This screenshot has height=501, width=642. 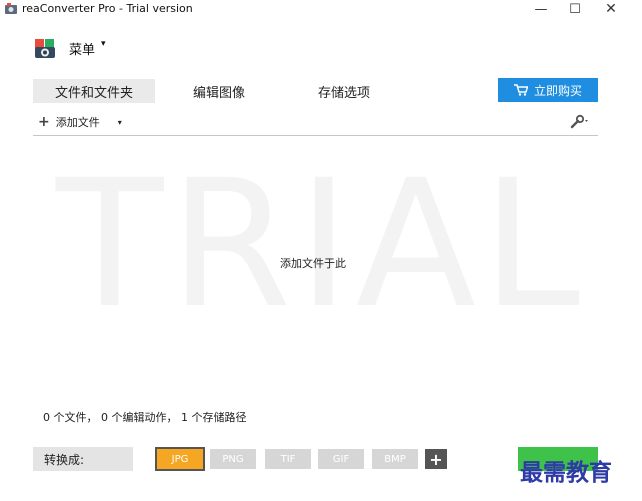 I want to click on toolbar-divider, so click(x=315, y=135).